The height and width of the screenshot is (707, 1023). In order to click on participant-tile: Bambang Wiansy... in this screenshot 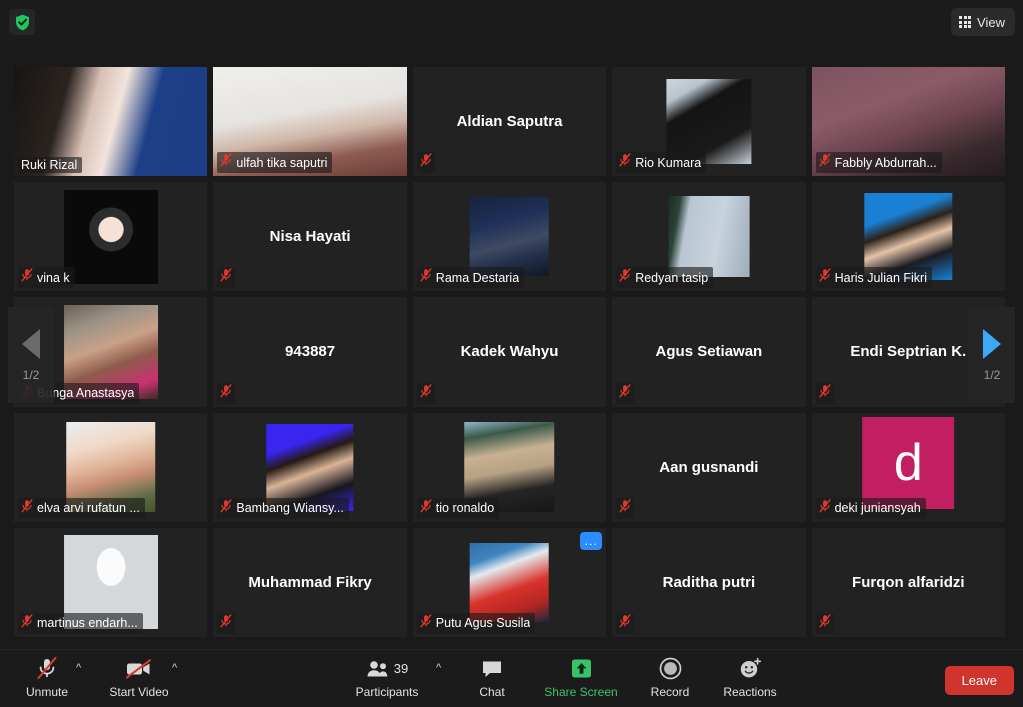, I will do `click(310, 467)`.